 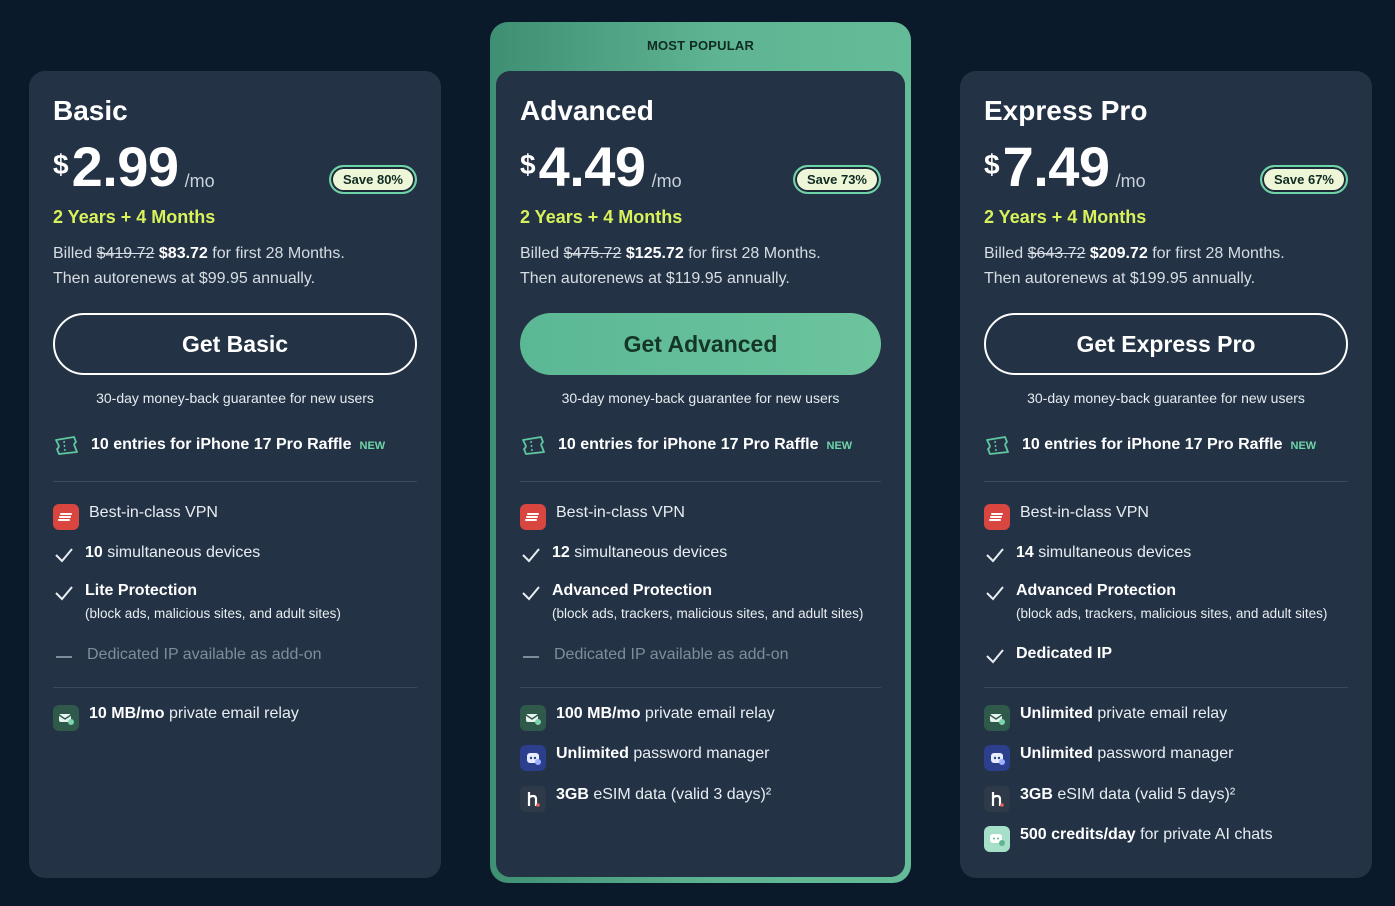 I want to click on esim-text: eSIM data (valid 3 days)², so click(x=682, y=794).